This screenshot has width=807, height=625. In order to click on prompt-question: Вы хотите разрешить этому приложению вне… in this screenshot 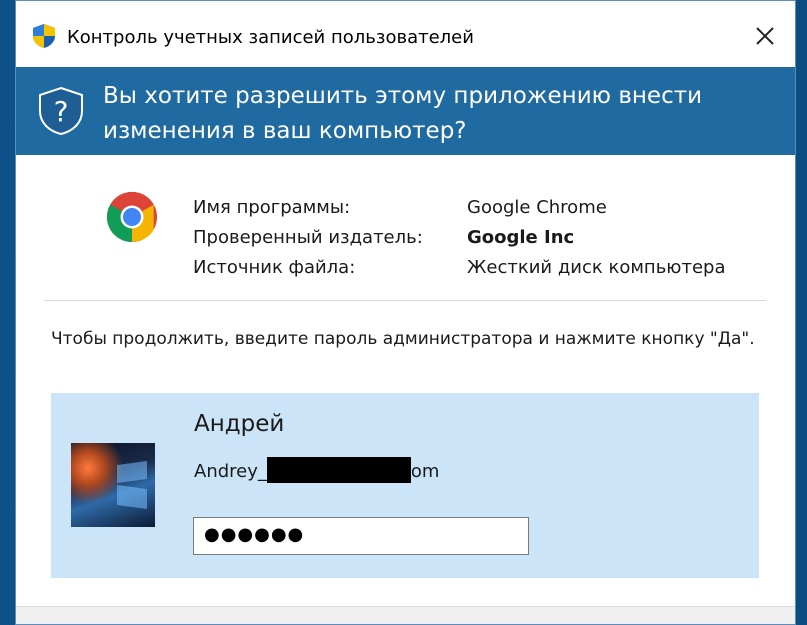, I will do `click(403, 113)`.